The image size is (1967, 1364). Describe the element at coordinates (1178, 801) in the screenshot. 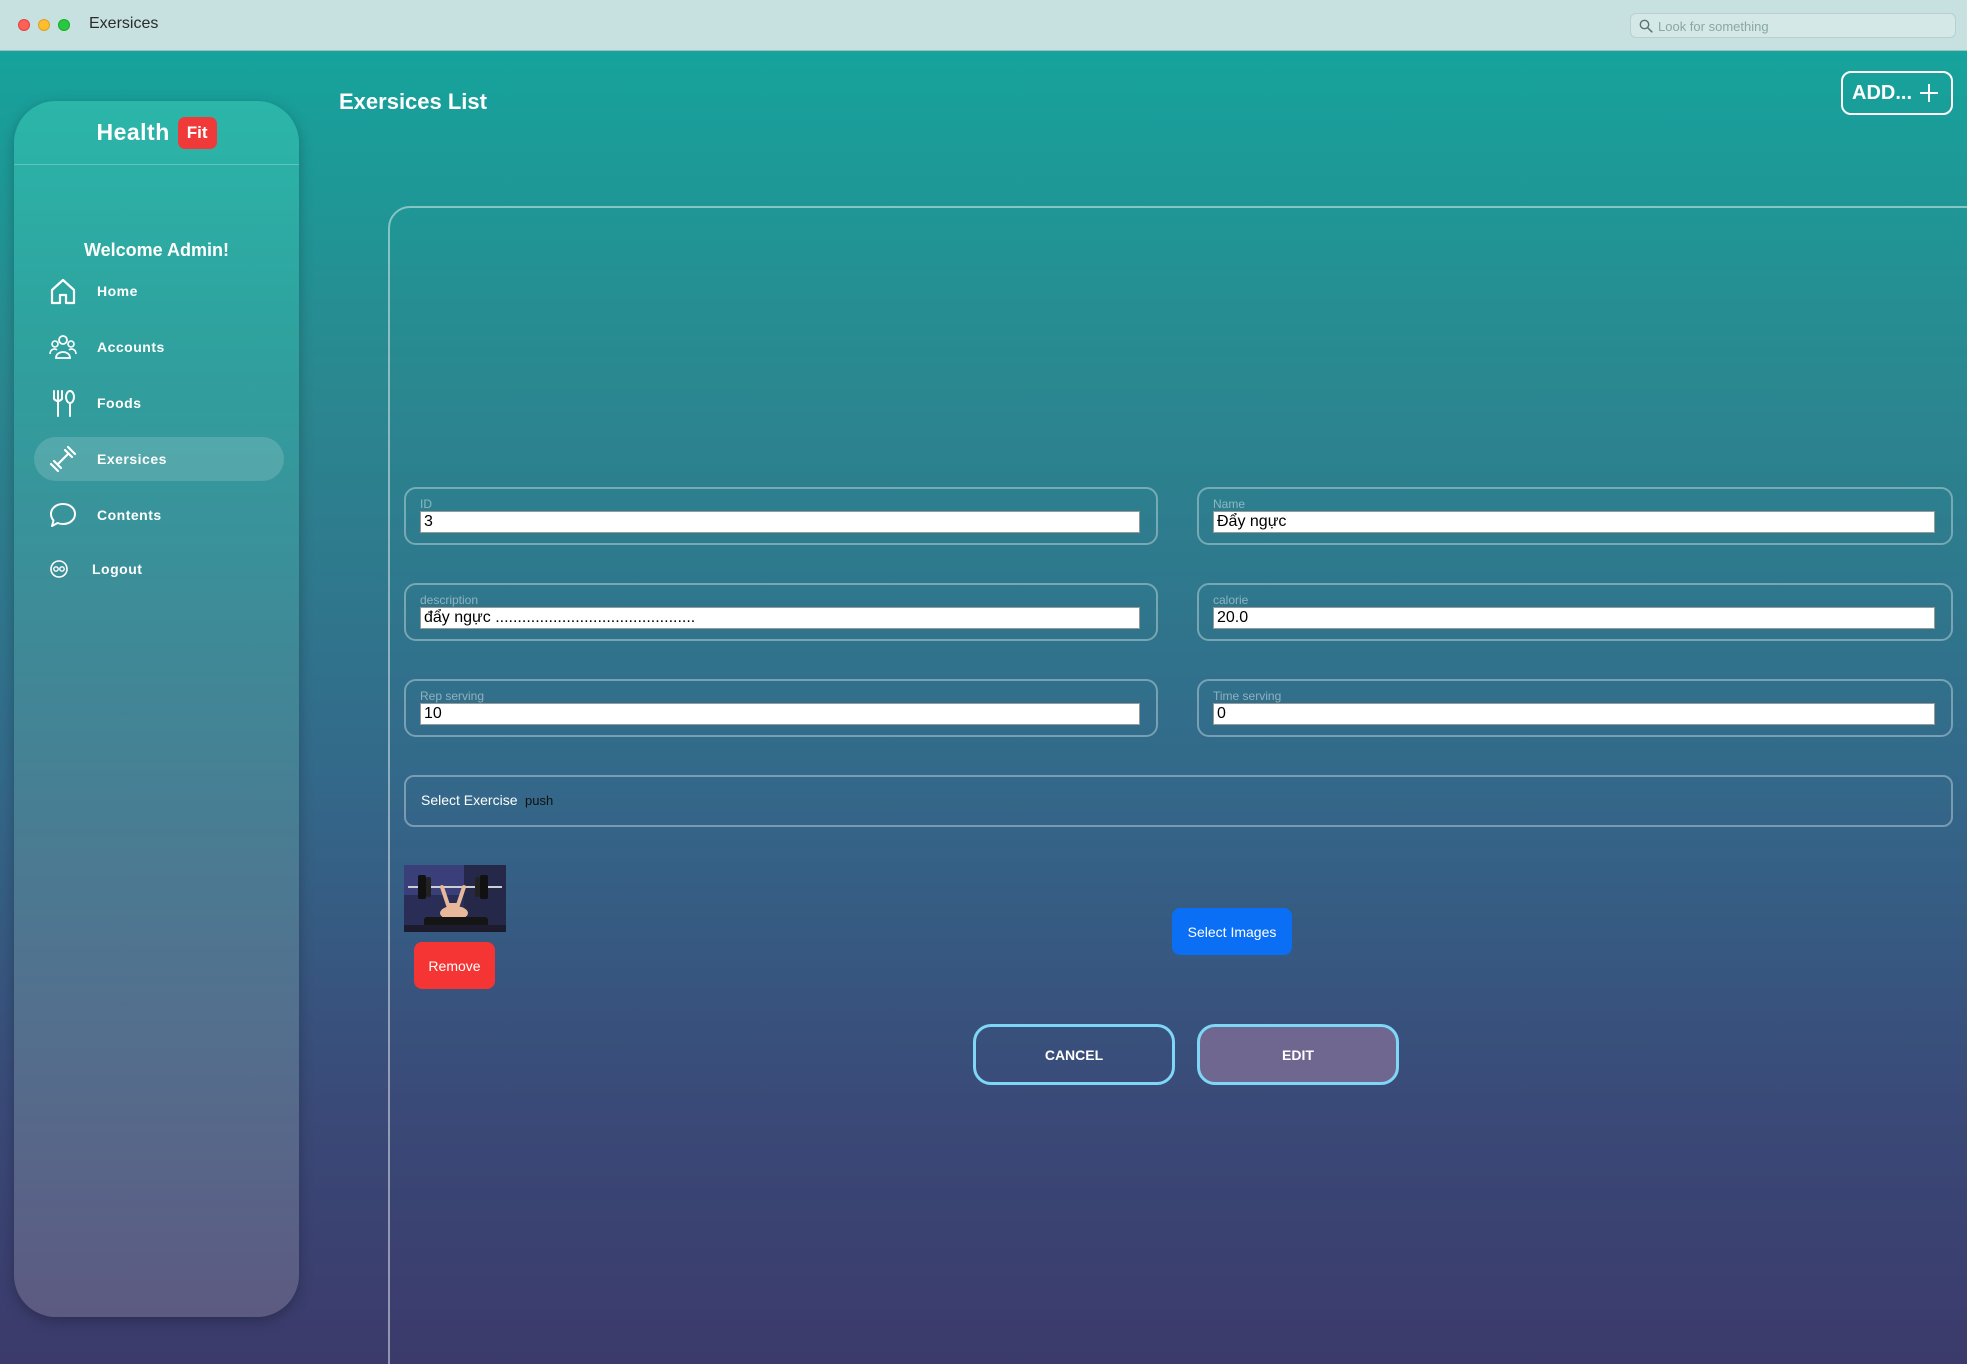

I see `select-exercise-dropdown: Select Exercise push` at that location.